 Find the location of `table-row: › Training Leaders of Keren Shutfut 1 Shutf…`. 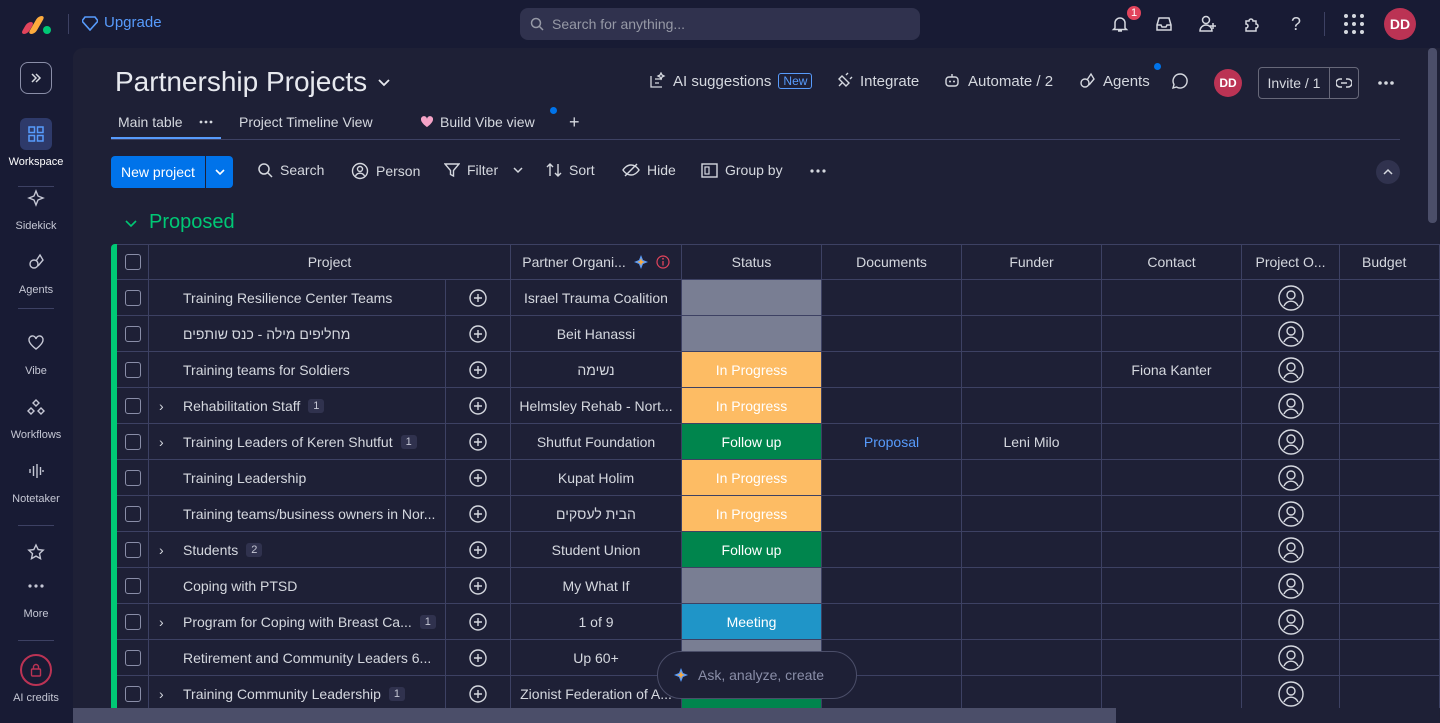

table-row: › Training Leaders of Keren Shutfut 1 Shutf… is located at coordinates (778, 442).